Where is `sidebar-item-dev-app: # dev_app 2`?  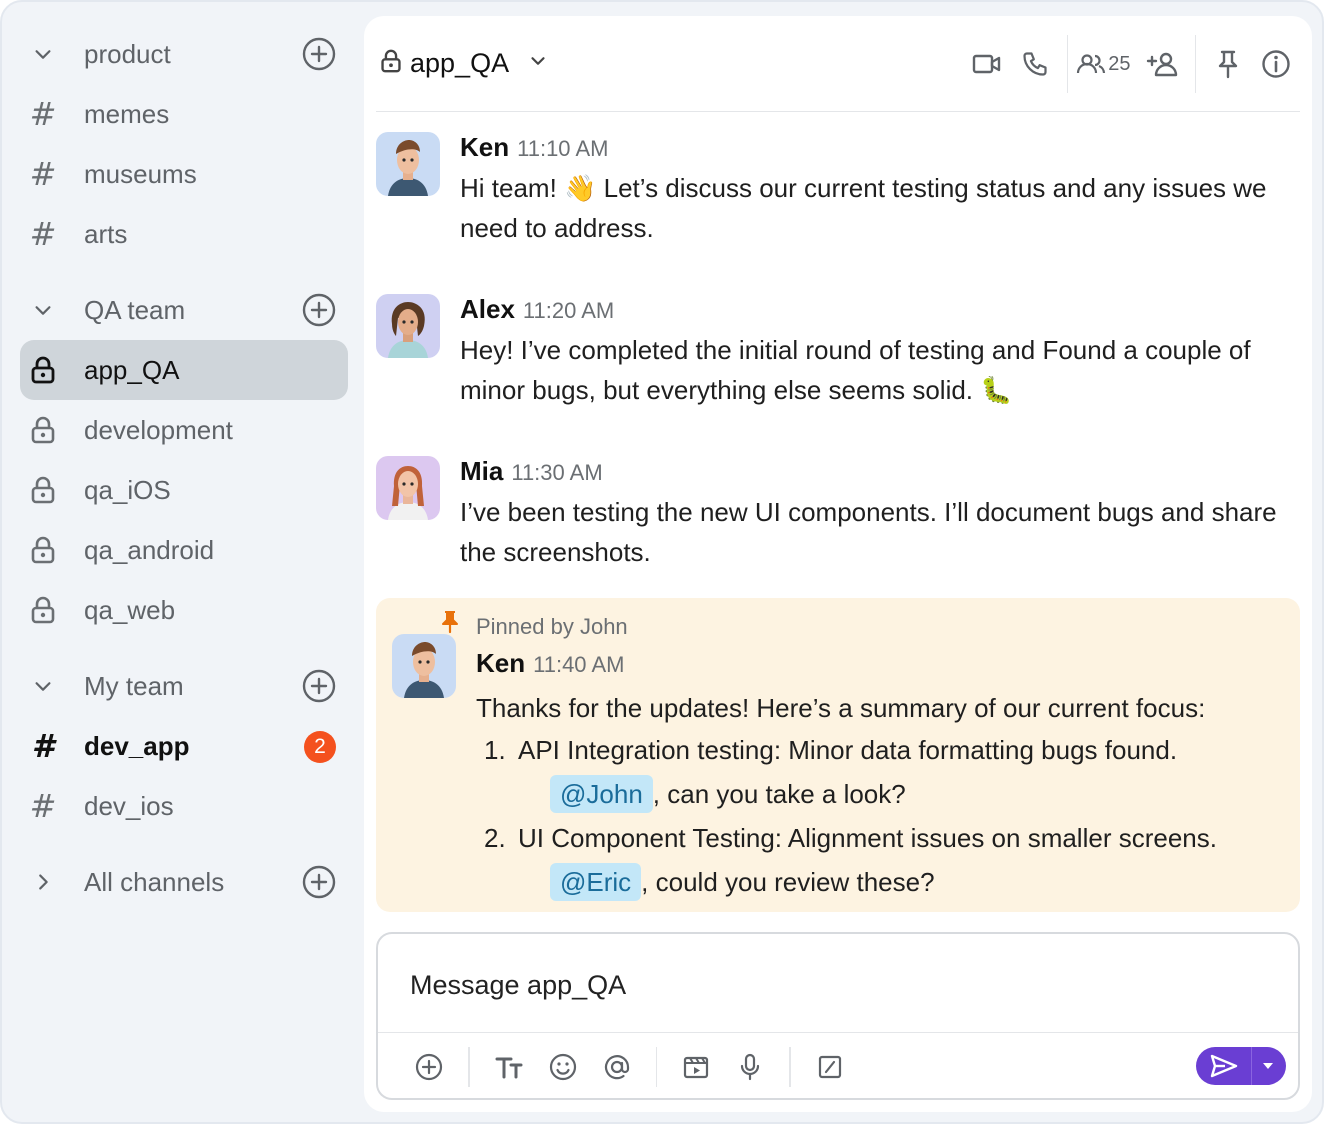
sidebar-item-dev-app: # dev_app 2 is located at coordinates (184, 746).